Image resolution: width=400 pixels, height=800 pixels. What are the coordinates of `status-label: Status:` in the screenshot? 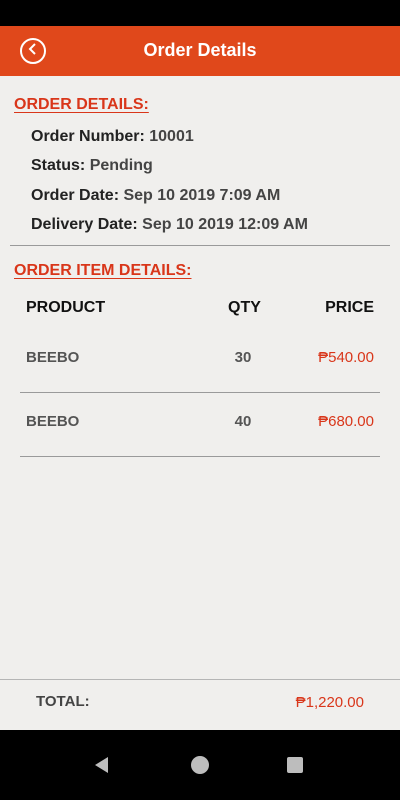 It's located at (58, 165).